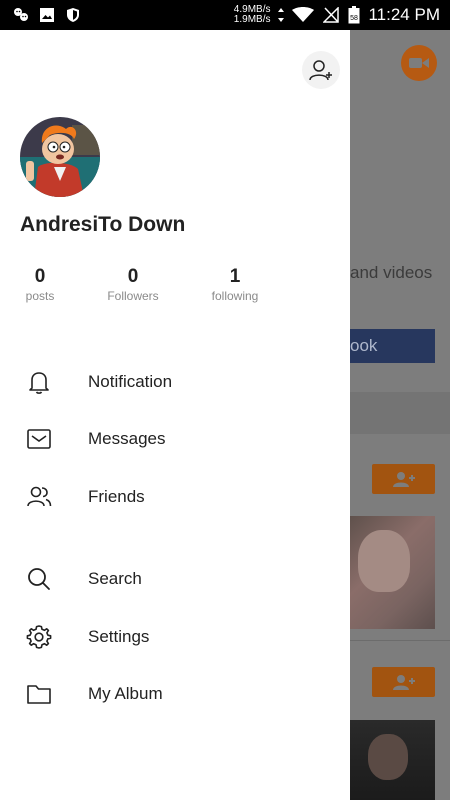  I want to click on network-speed: 4.9MB/s 1.9MB/s, so click(252, 15).